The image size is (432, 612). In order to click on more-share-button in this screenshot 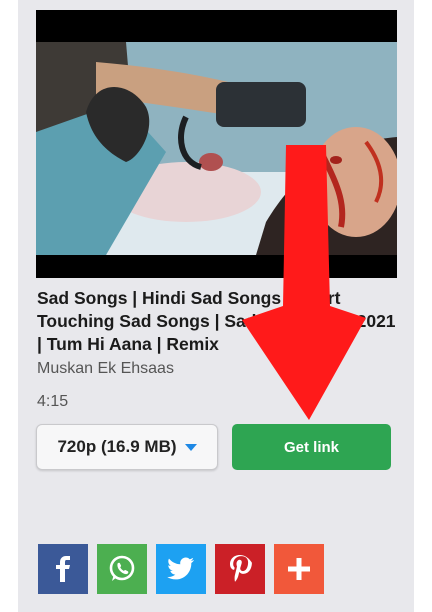, I will do `click(299, 569)`.